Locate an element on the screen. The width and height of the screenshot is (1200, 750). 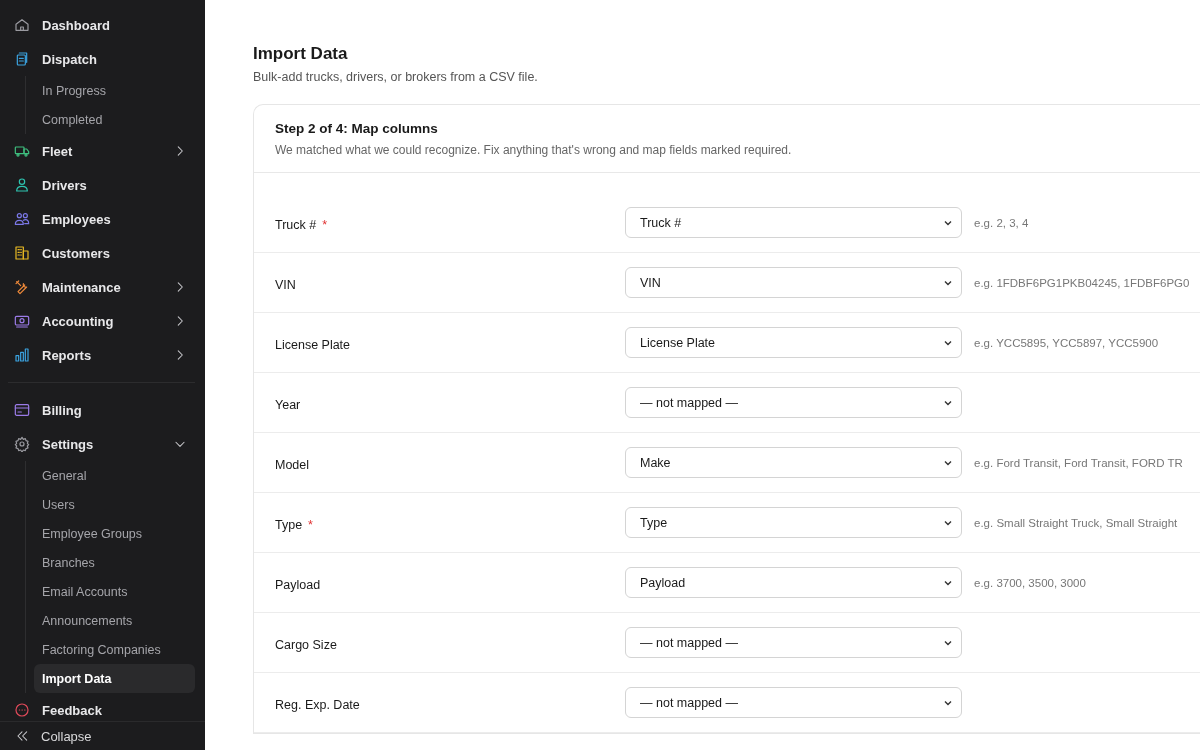
column-select: VIN is located at coordinates (793, 282).